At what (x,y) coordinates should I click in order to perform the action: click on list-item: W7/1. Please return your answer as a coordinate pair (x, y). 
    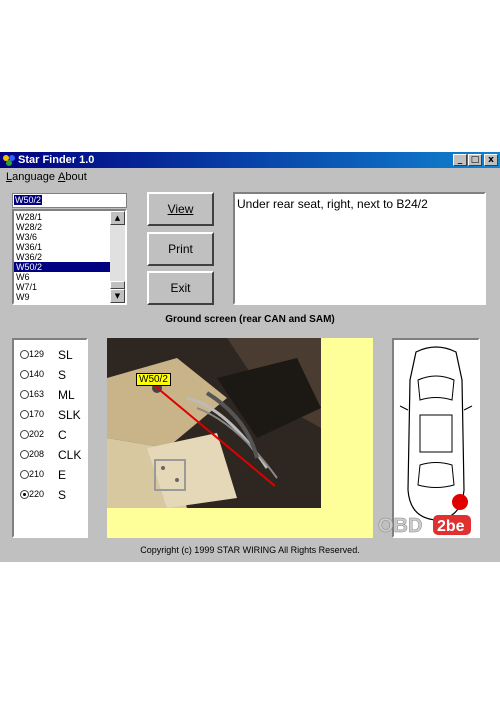
    Looking at the image, I should click on (62, 287).